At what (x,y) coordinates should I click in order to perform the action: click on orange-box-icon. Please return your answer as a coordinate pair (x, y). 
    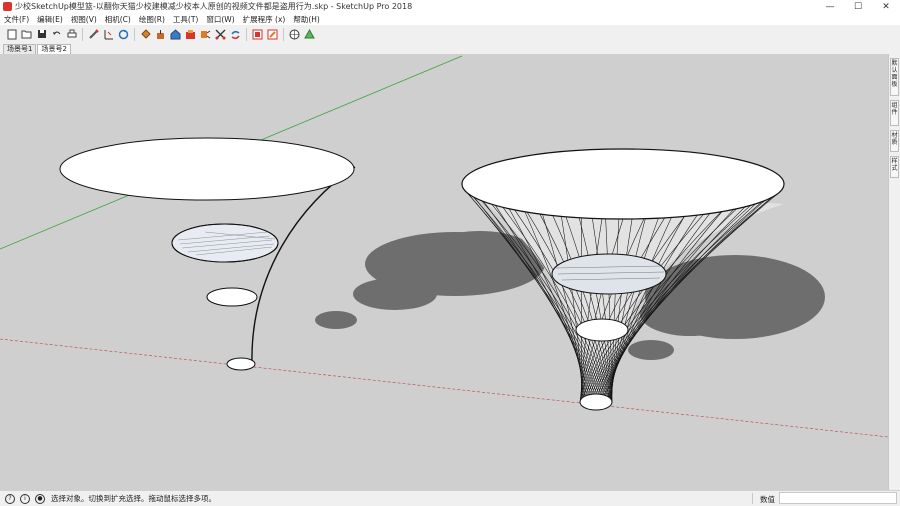
    Looking at the image, I should click on (273, 34).